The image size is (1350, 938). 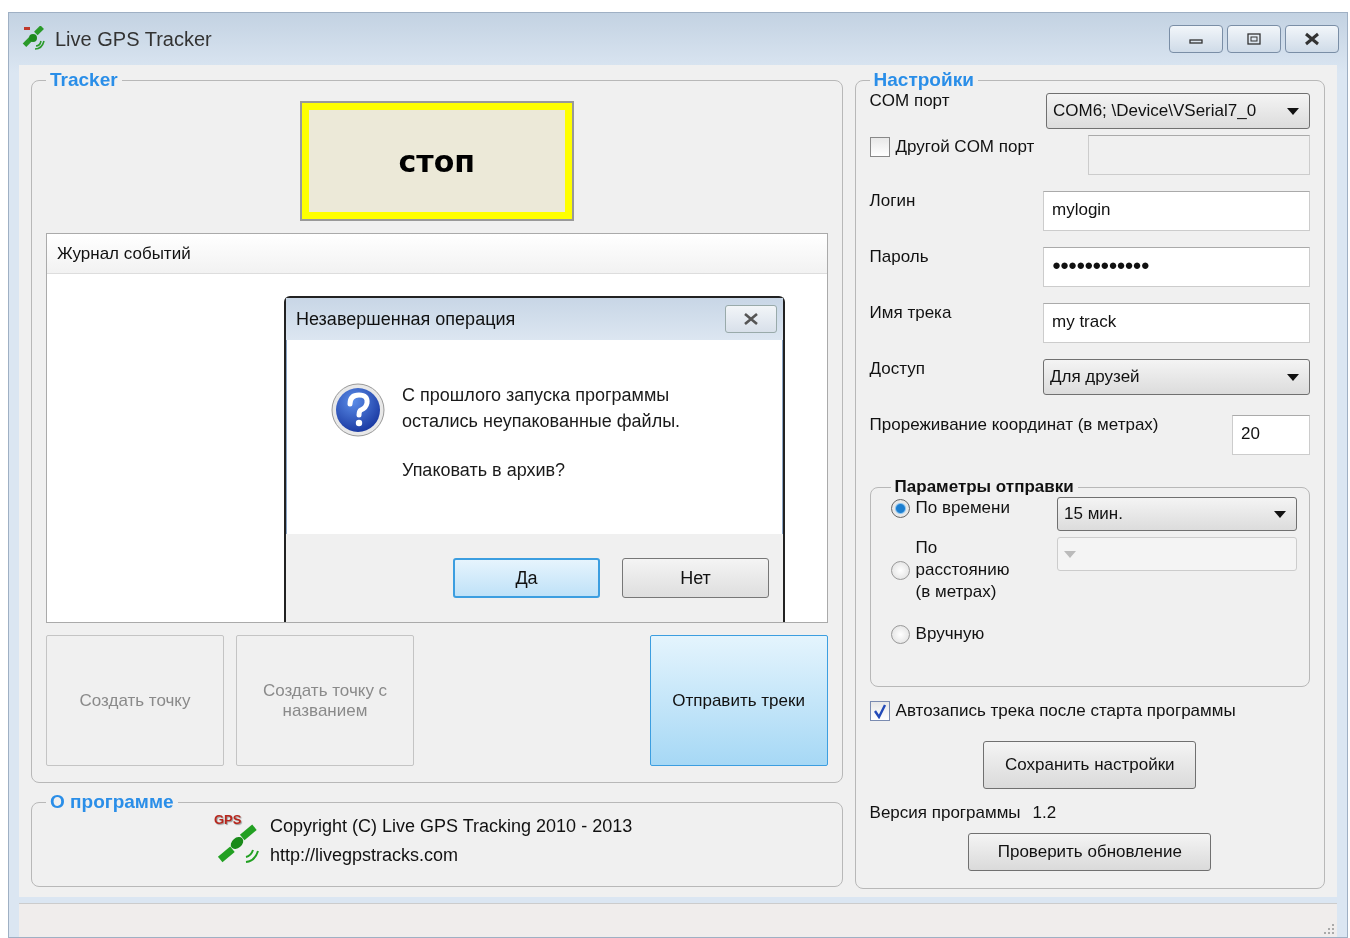 What do you see at coordinates (436, 161) in the screenshot?
I see `stop-button: стоп` at bounding box center [436, 161].